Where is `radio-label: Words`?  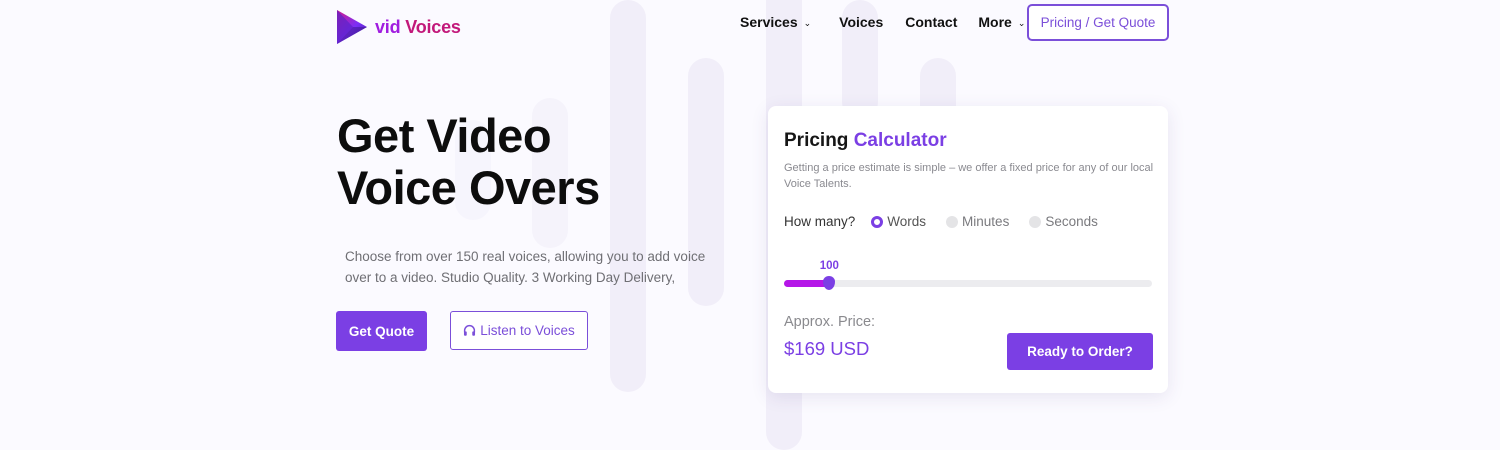
radio-label: Words is located at coordinates (907, 221).